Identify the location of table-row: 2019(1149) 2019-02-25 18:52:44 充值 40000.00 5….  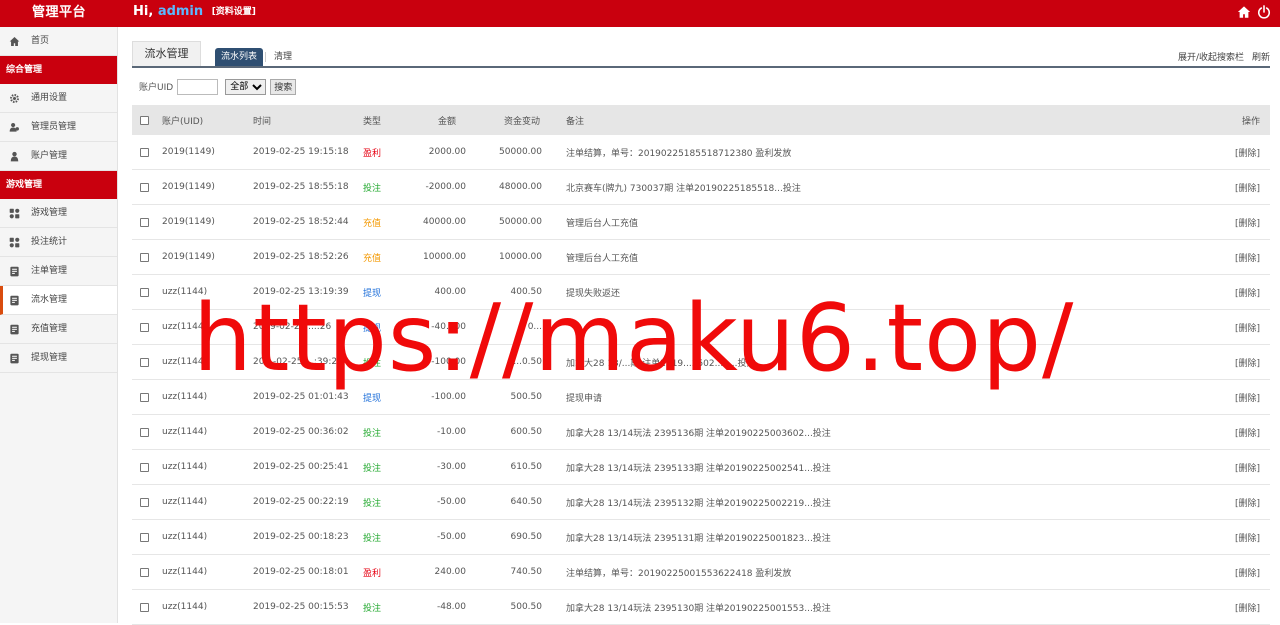
(701, 222).